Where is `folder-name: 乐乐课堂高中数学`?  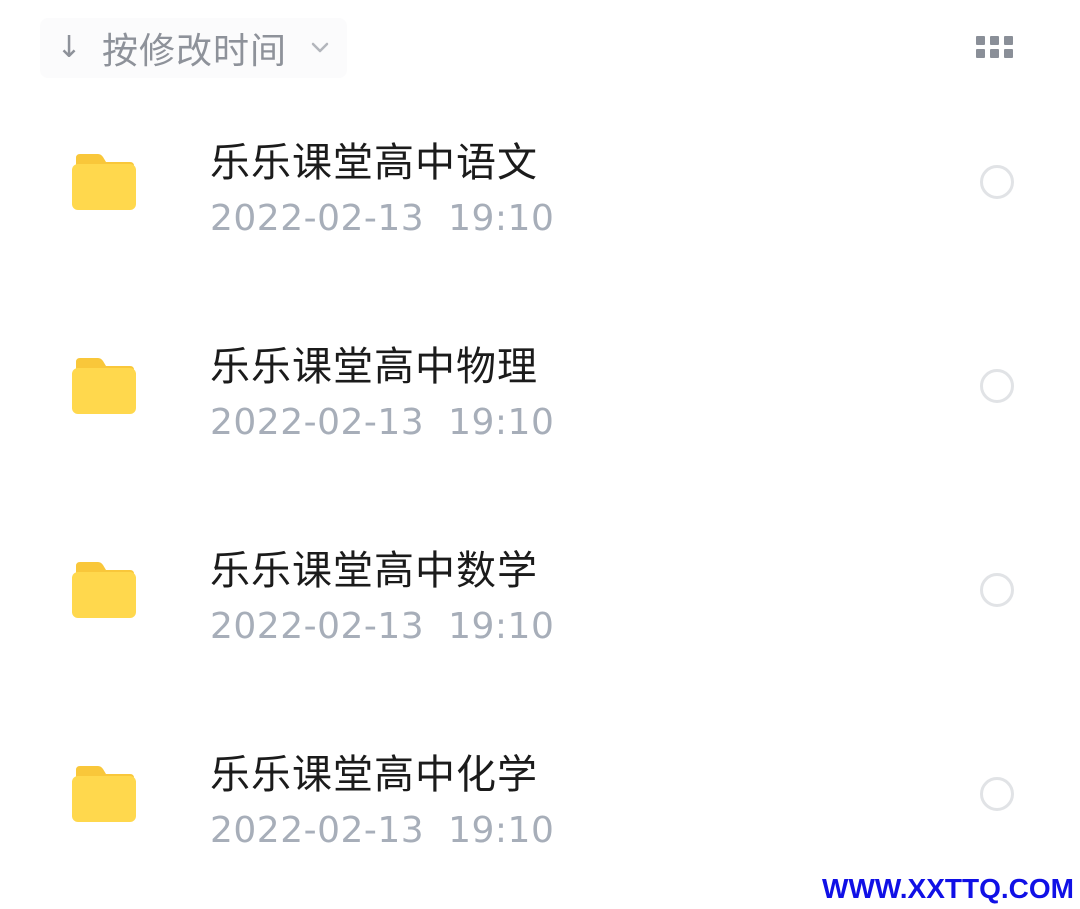 folder-name: 乐乐课堂高中数学 is located at coordinates (374, 571).